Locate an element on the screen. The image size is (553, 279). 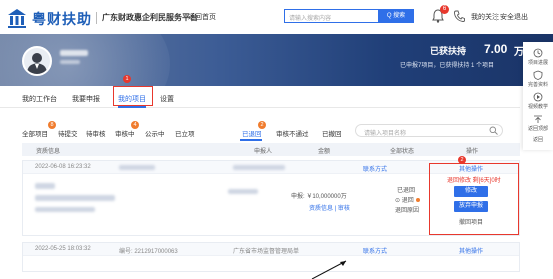
float-profile: 完善资料 is located at coordinates (538, 79).